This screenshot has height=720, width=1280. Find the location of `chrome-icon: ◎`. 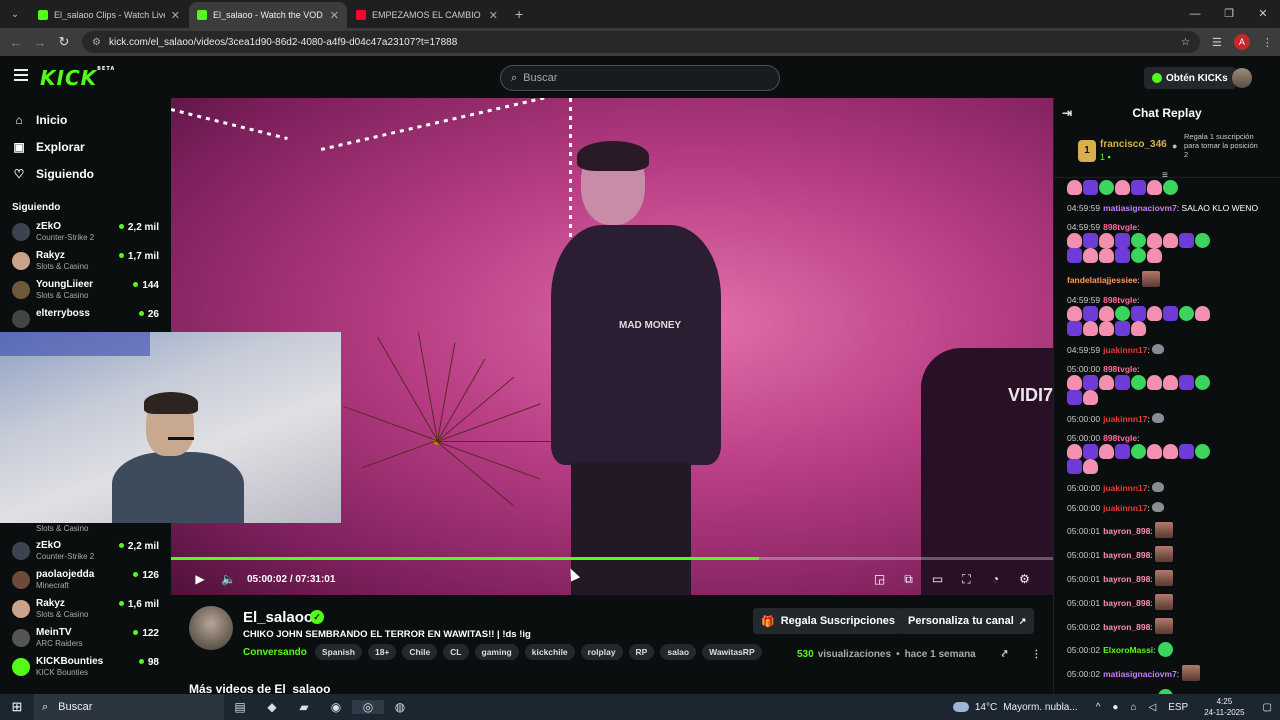

chrome-icon: ◎ is located at coordinates (368, 707).